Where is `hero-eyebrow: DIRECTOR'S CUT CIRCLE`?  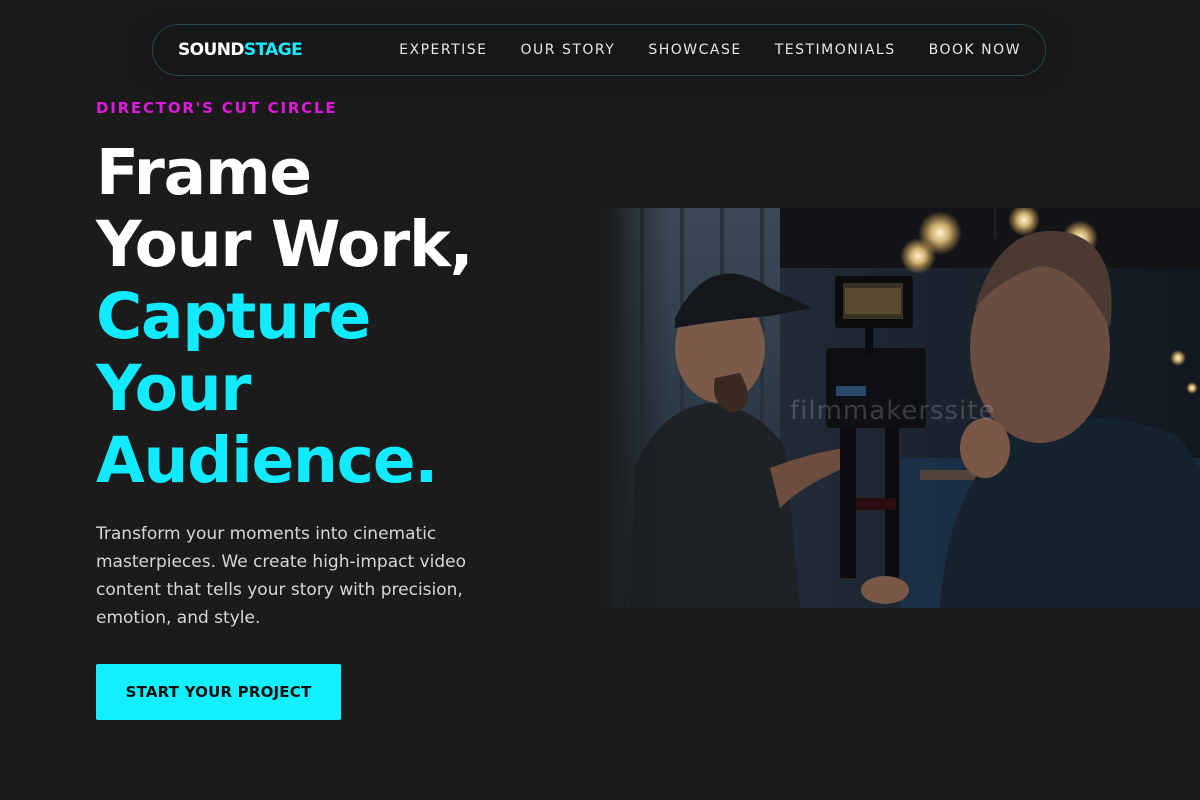 hero-eyebrow: DIRECTOR'S CUT CIRCLE is located at coordinates (217, 108).